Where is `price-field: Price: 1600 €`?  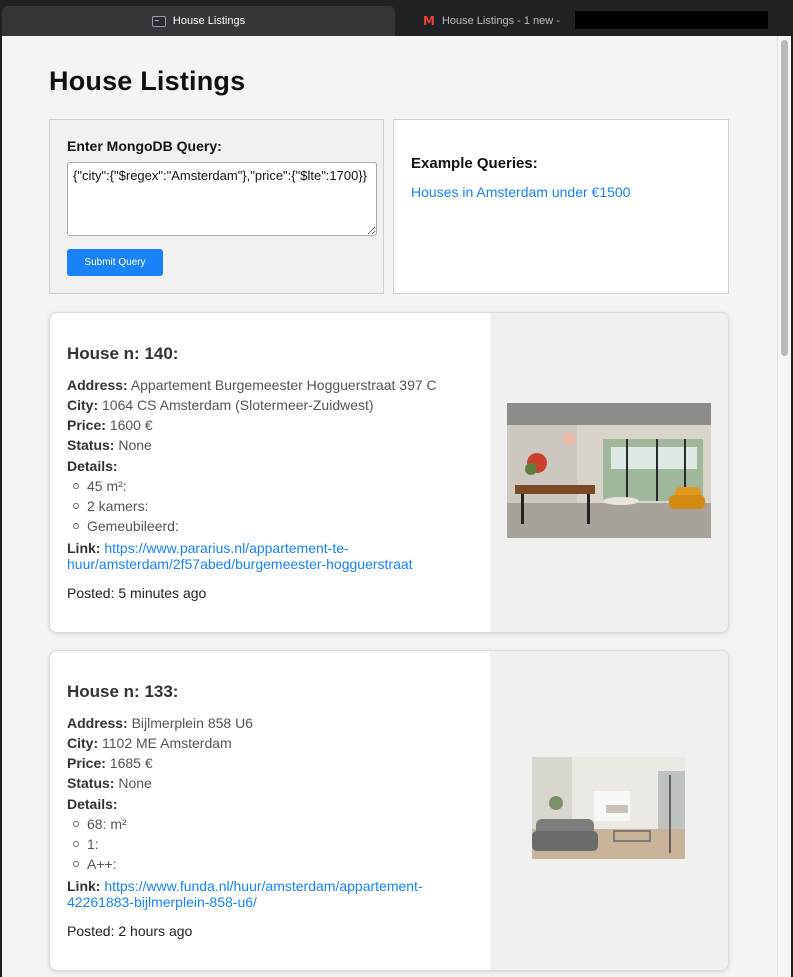 price-field: Price: 1600 € is located at coordinates (110, 425).